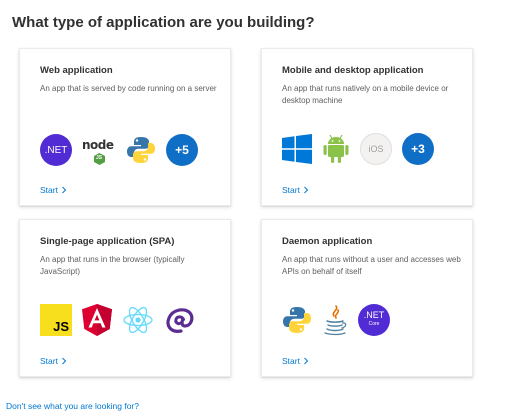 The height and width of the screenshot is (420, 512). I want to click on card-title: Daemon application, so click(327, 241).